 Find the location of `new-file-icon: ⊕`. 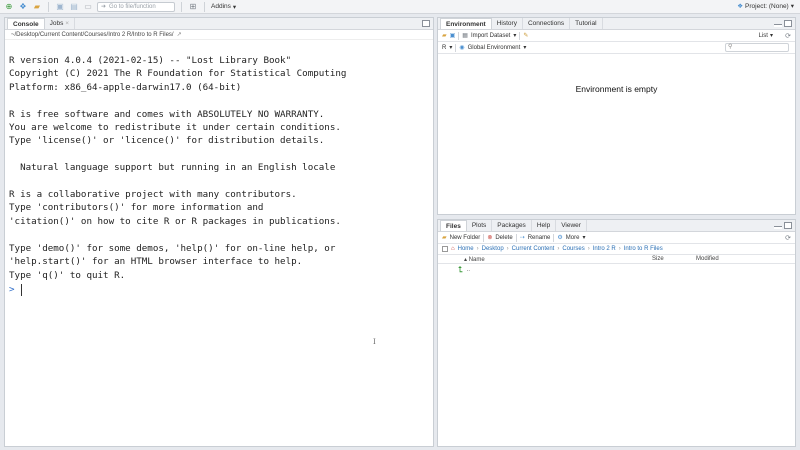

new-file-icon: ⊕ is located at coordinates (9, 7).